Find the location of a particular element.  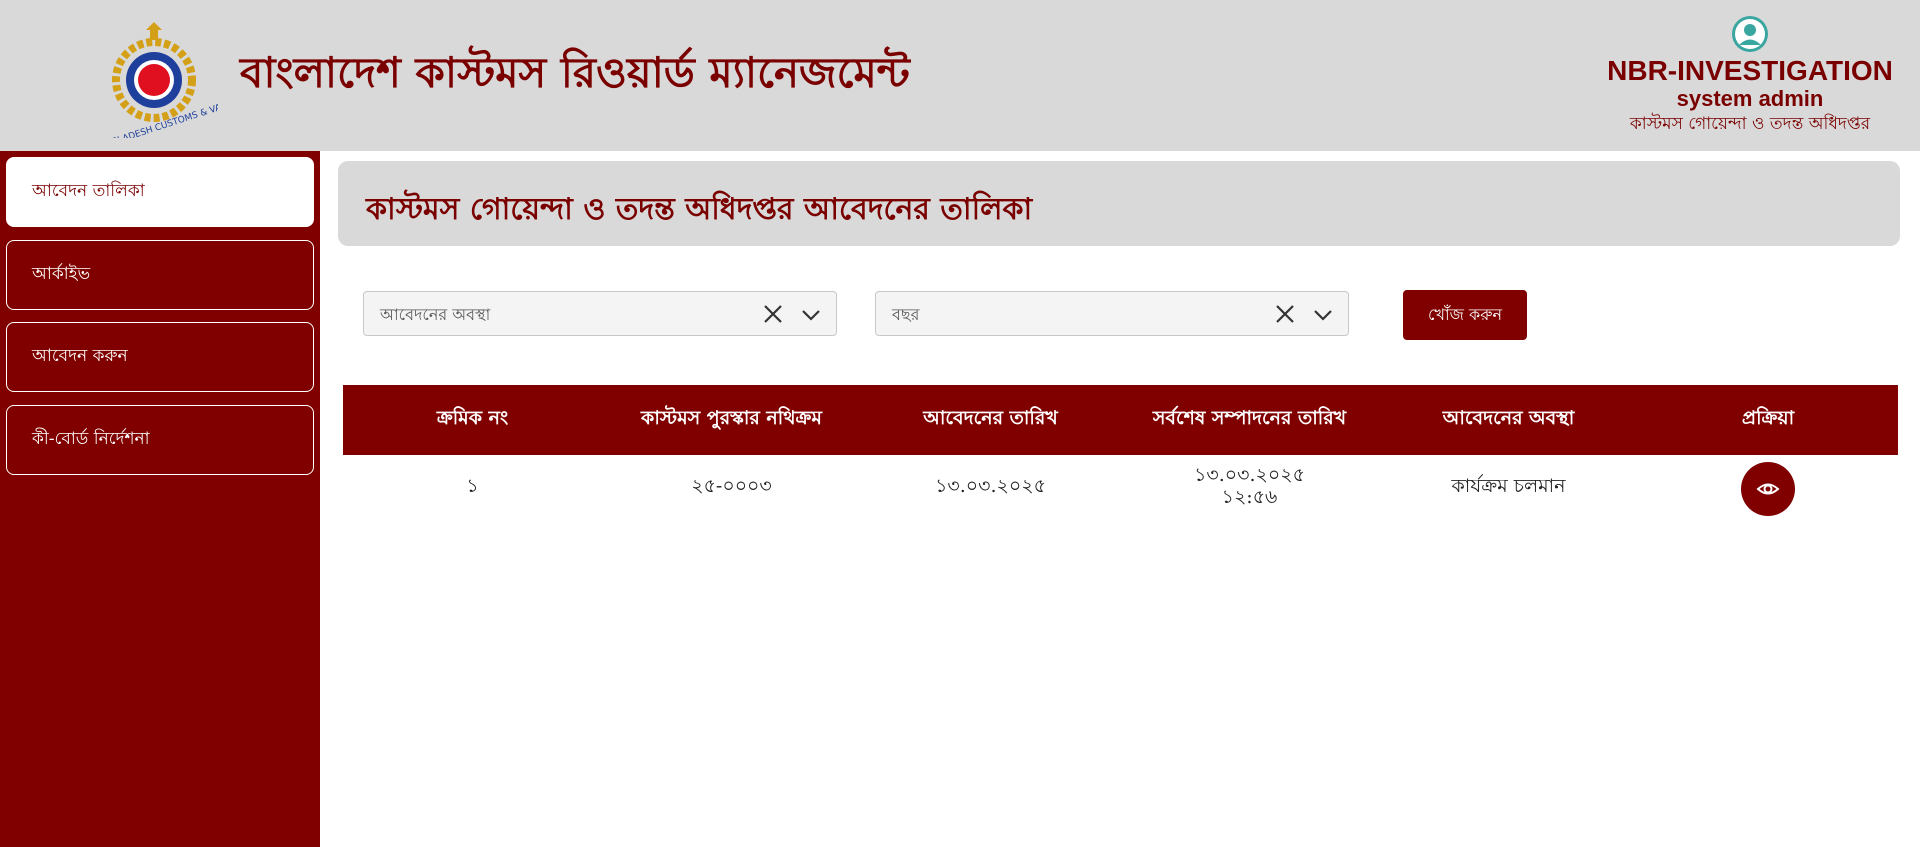

file-number-cell: ২৫-০০০৩ is located at coordinates (731, 486).